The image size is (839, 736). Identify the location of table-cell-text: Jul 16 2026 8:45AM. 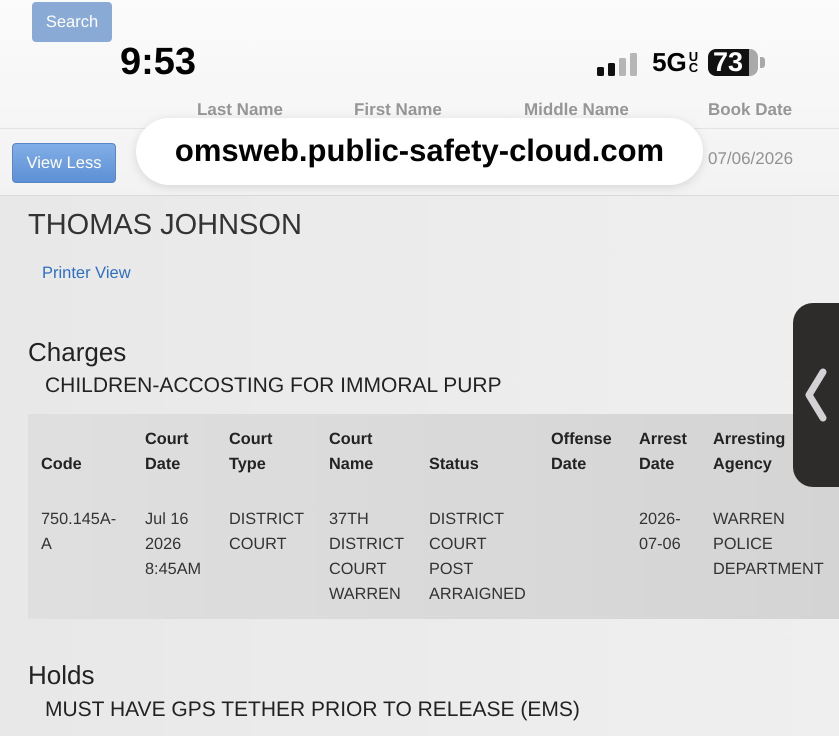
(173, 544).